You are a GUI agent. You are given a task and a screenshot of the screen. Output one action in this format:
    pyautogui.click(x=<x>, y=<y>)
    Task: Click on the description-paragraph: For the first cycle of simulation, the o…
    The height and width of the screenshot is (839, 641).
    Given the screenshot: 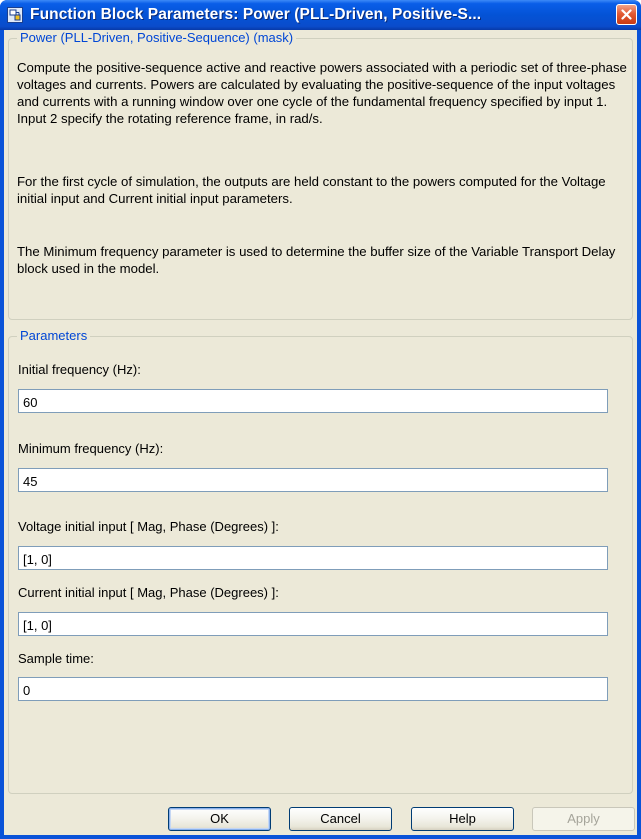 What is the action you would take?
    pyautogui.click(x=311, y=190)
    